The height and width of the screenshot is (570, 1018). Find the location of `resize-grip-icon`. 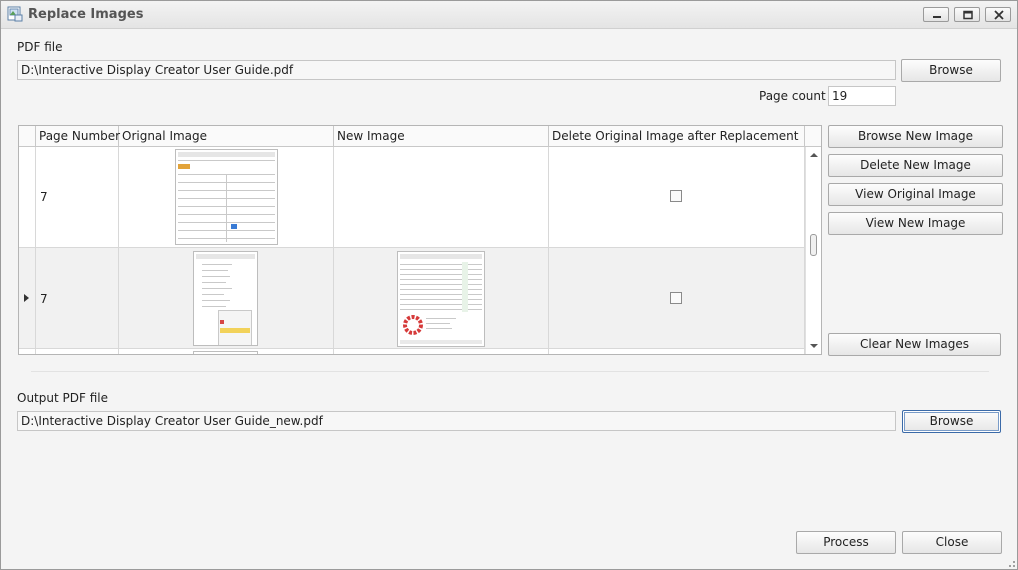

resize-grip-icon is located at coordinates (1011, 563).